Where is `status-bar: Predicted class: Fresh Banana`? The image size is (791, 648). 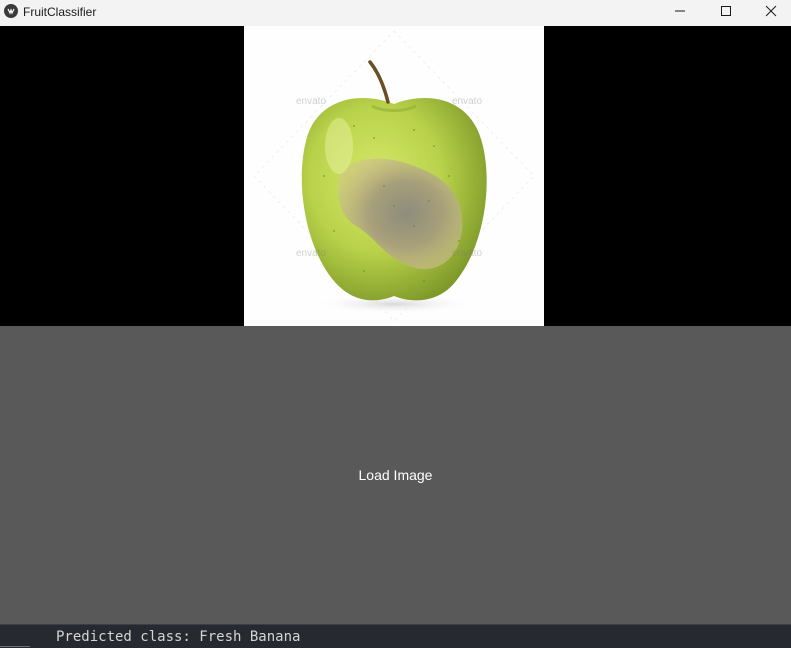 status-bar: Predicted class: Fresh Banana is located at coordinates (395, 636).